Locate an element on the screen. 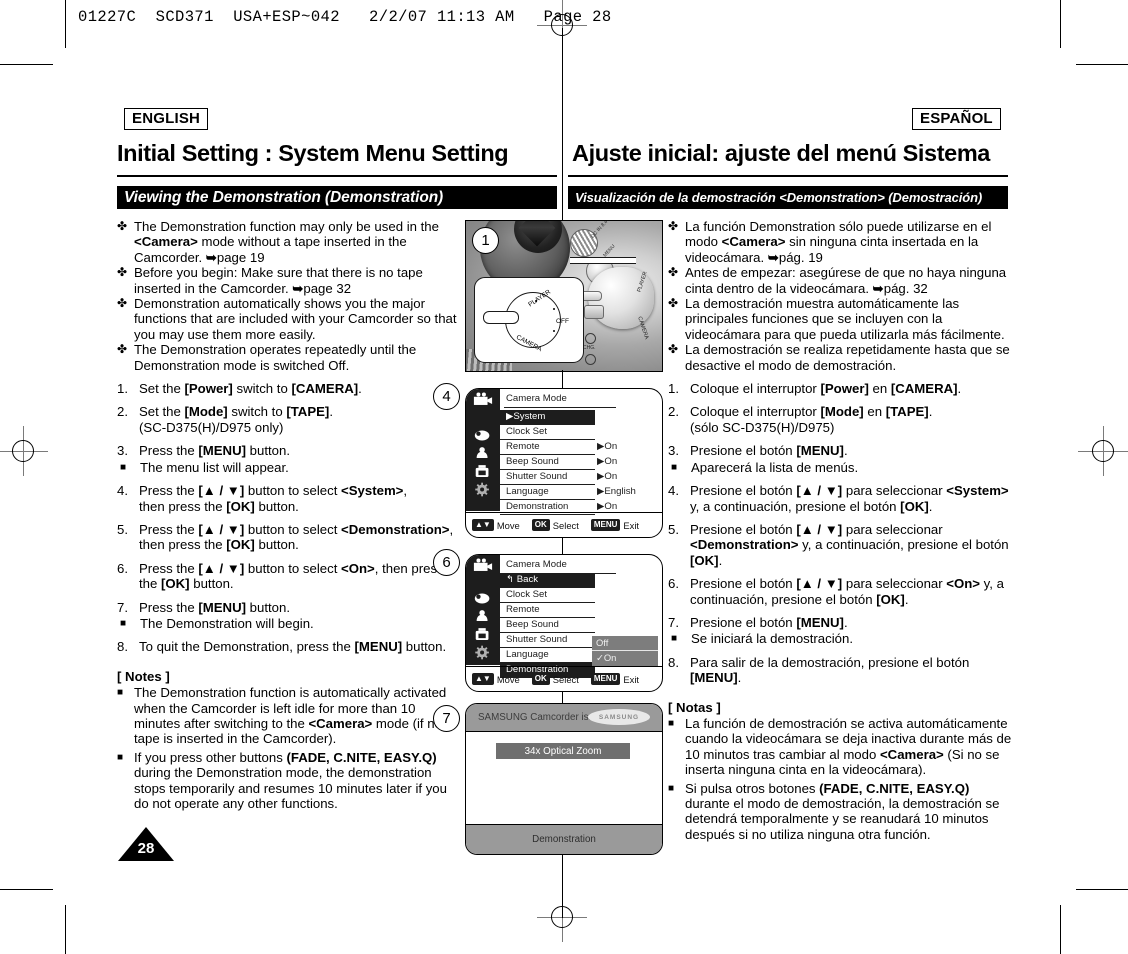 The image size is (1128, 954). option-on: ✓On is located at coordinates (625, 658).